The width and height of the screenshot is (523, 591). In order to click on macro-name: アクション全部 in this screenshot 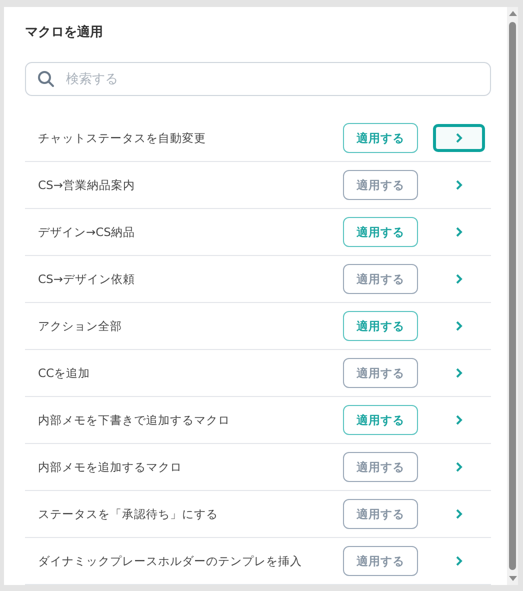, I will do `click(80, 326)`.